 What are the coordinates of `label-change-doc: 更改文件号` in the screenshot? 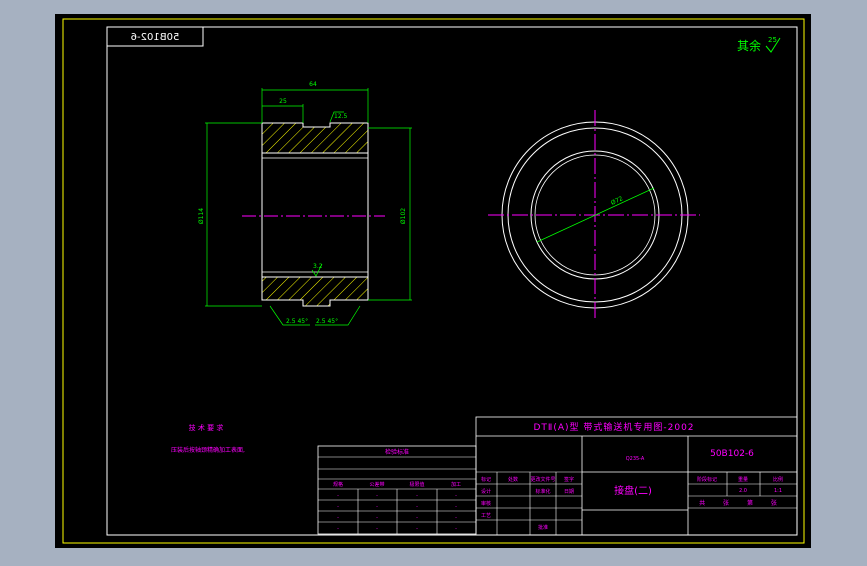 It's located at (542, 479).